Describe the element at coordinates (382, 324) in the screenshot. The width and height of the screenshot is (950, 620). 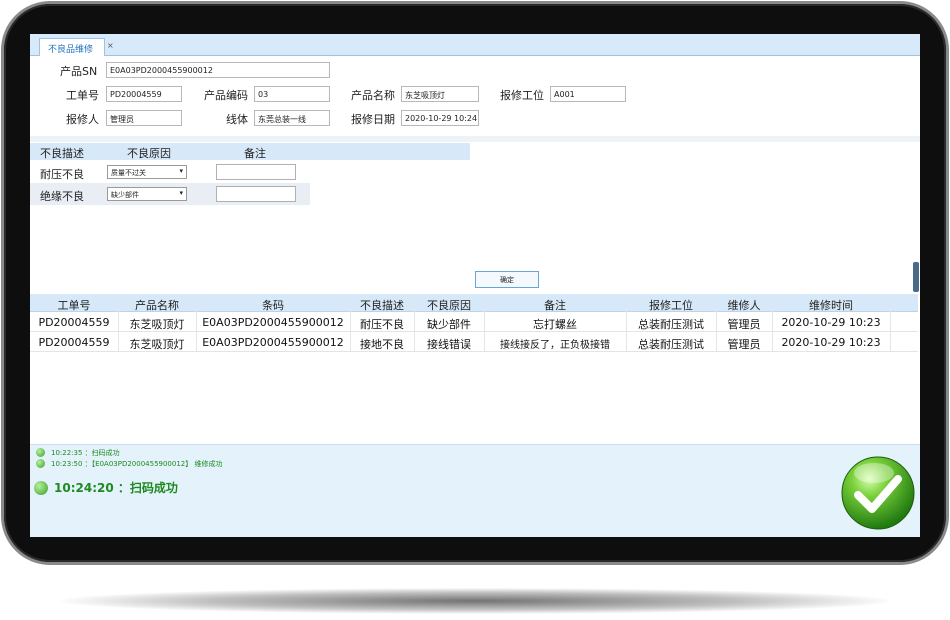
I see `cell-desc: 耐压不良` at that location.